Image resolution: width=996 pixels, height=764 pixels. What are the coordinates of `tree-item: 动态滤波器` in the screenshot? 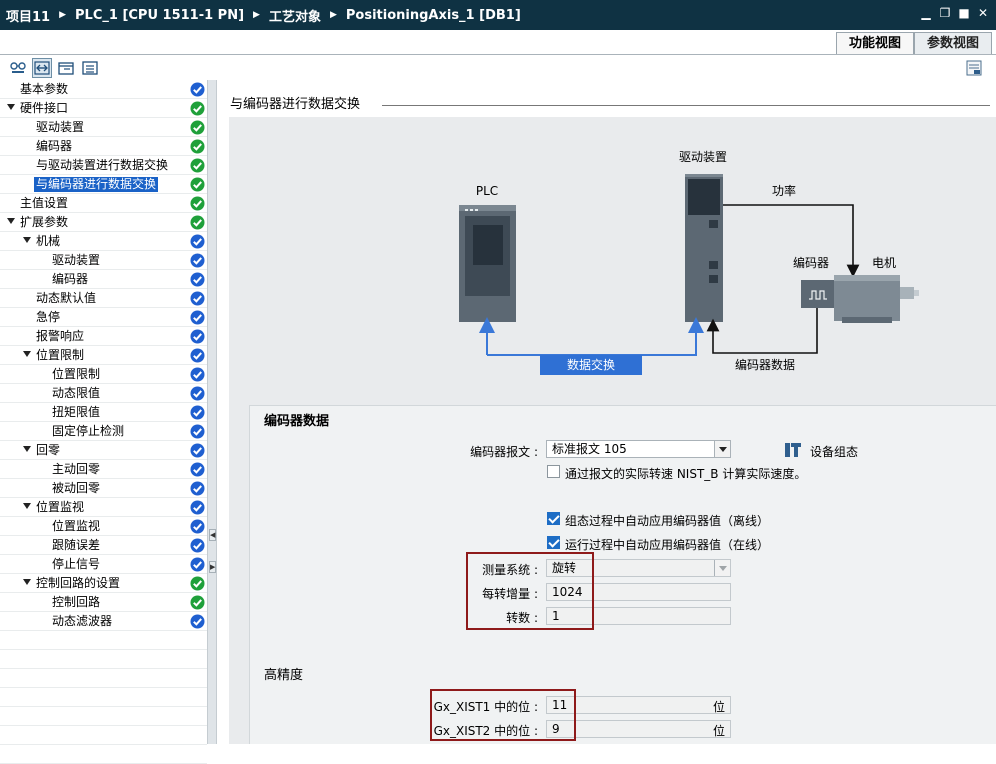 It's located at (103, 621).